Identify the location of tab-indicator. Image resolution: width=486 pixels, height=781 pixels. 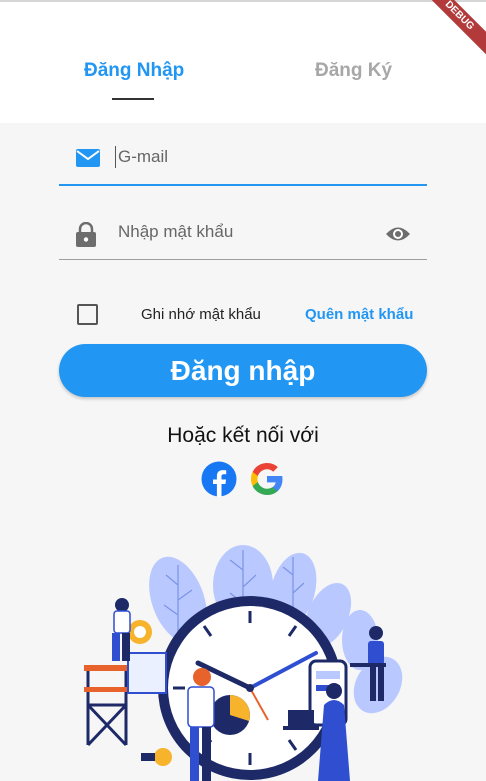
(133, 99).